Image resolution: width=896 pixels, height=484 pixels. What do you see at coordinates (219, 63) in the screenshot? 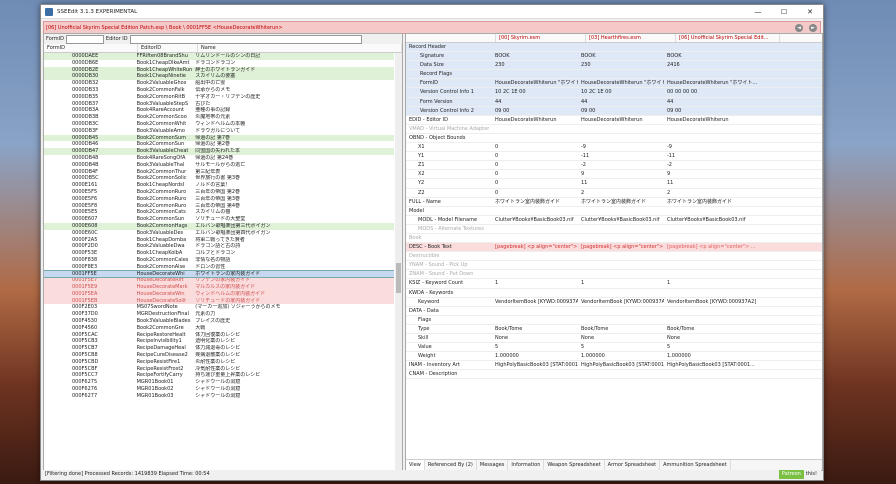
I see `table-row: 0000DB6E Book1CheapDlkeAmt ドラゴンドラゴン` at bounding box center [219, 63].